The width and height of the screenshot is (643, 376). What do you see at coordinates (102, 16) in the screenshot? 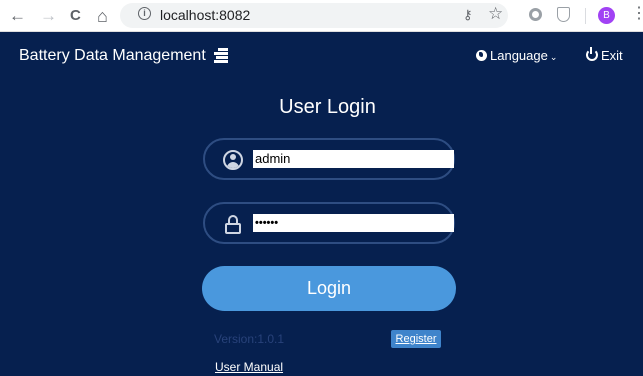
I see `home-icon: ⌂` at bounding box center [102, 16].